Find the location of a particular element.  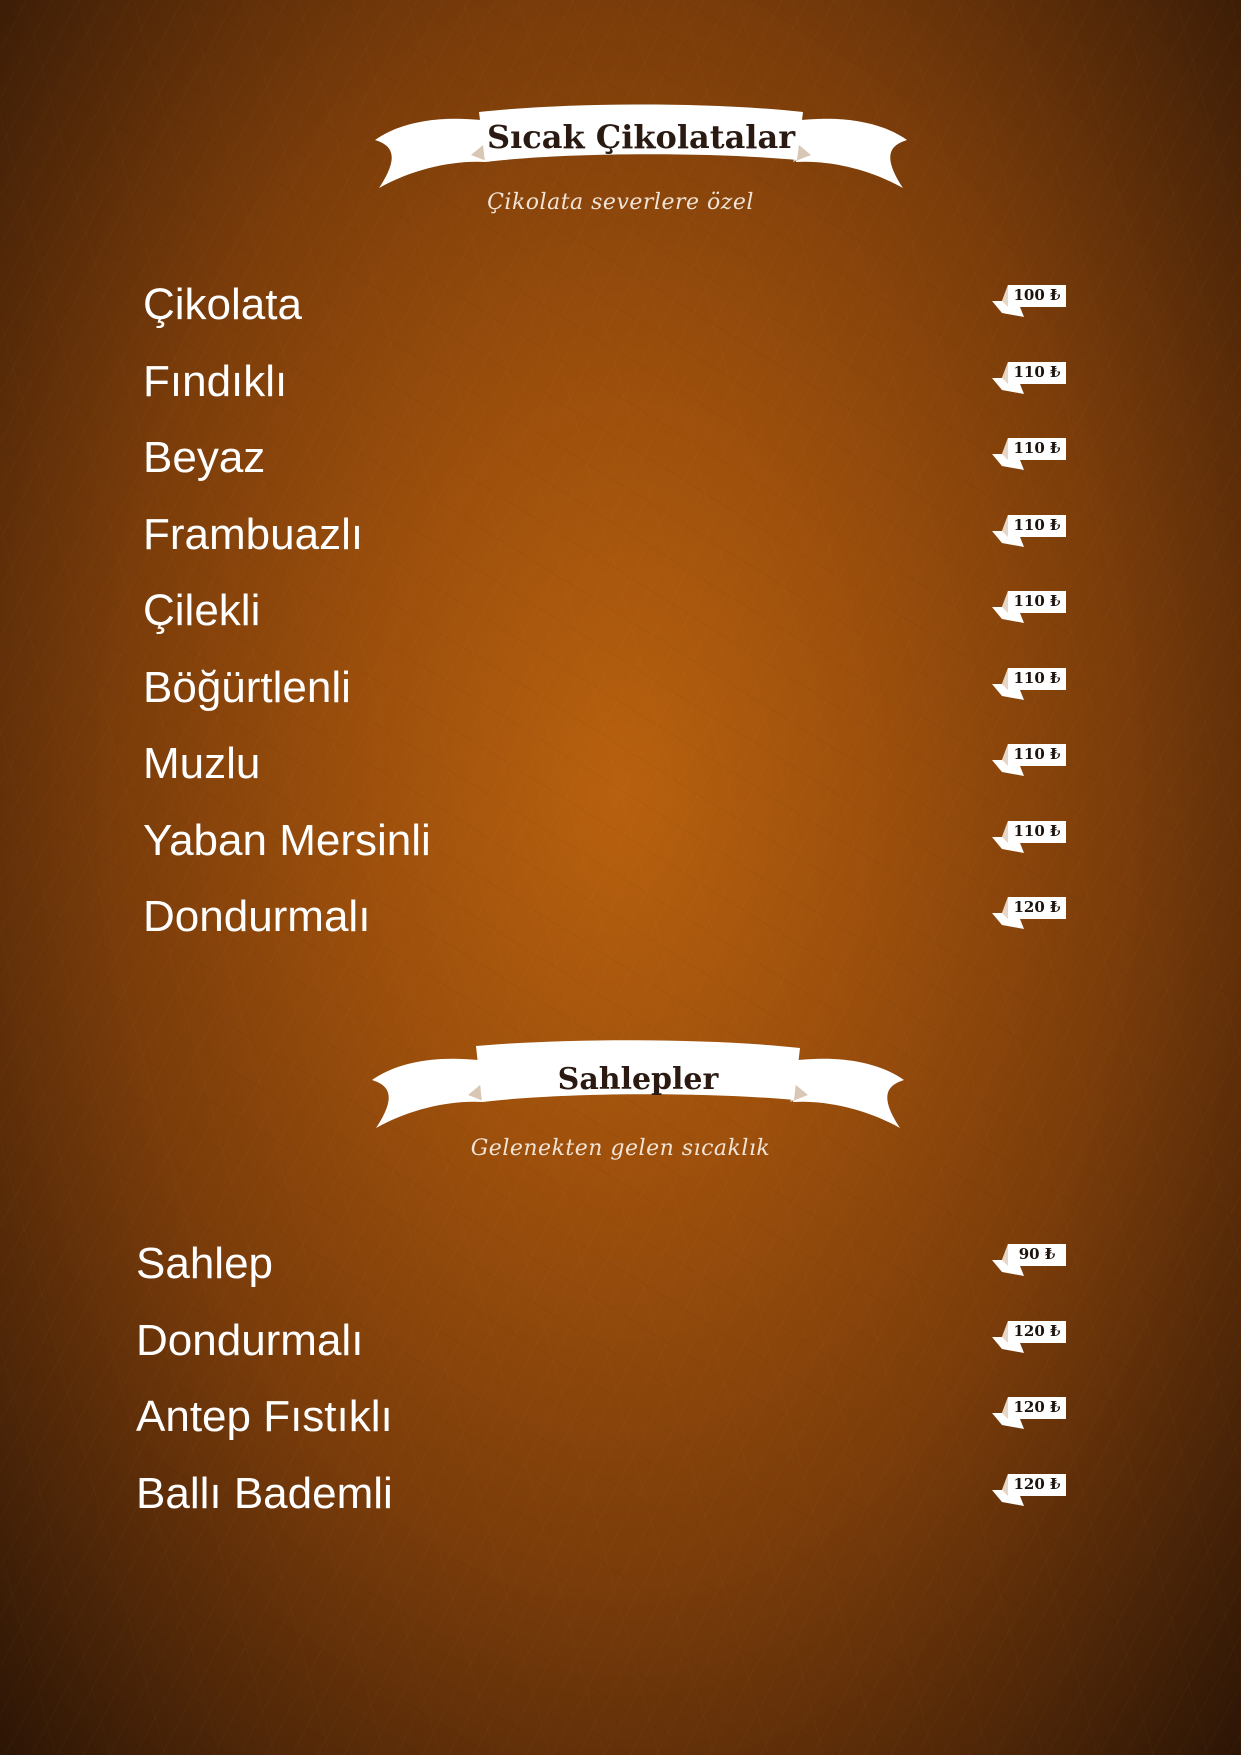

menu-item: Yaban Mersinli 110 ₺ is located at coordinates (613, 853).